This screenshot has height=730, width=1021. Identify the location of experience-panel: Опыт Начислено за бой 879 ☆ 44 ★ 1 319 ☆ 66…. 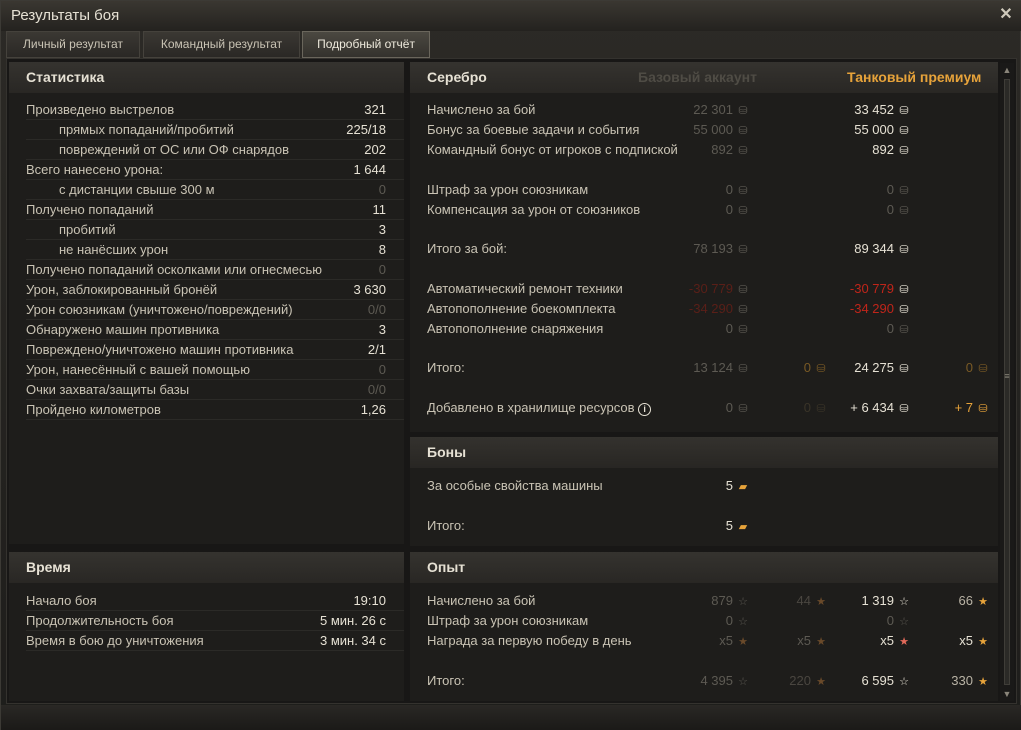
(704, 626).